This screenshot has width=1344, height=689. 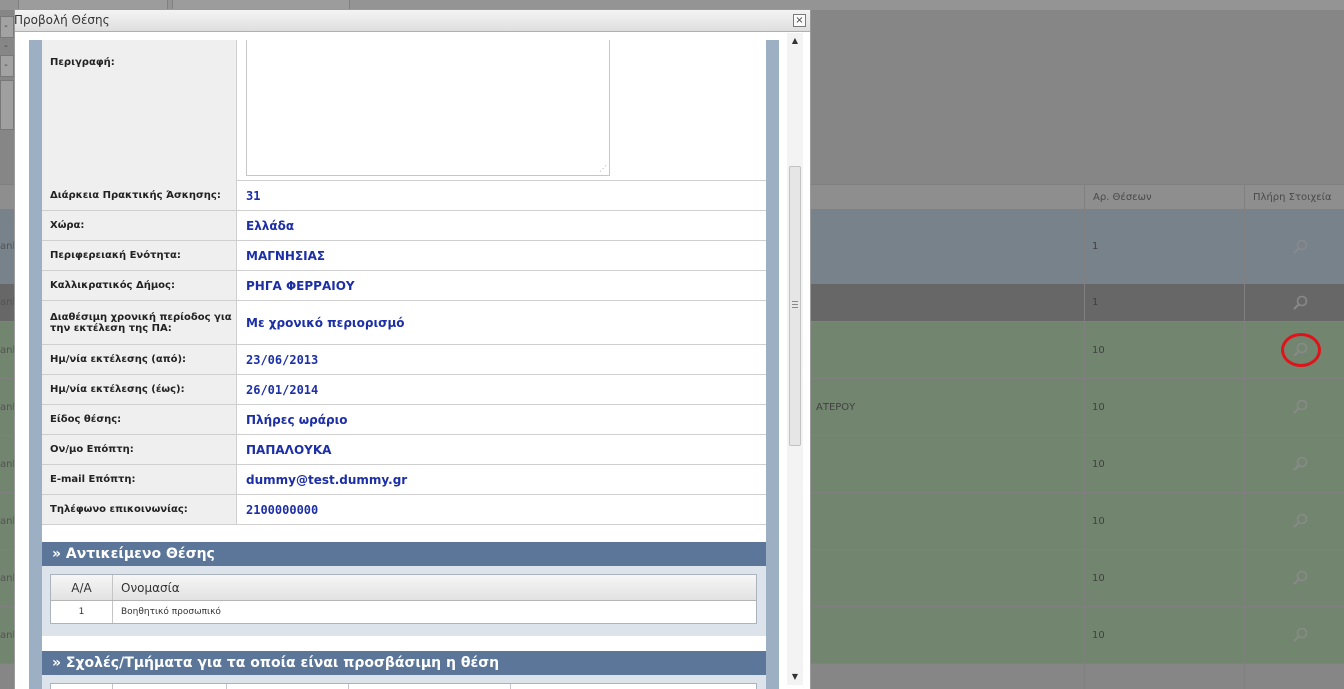 What do you see at coordinates (270, 225) in the screenshot?
I see `field-value: Ελλάδα` at bounding box center [270, 225].